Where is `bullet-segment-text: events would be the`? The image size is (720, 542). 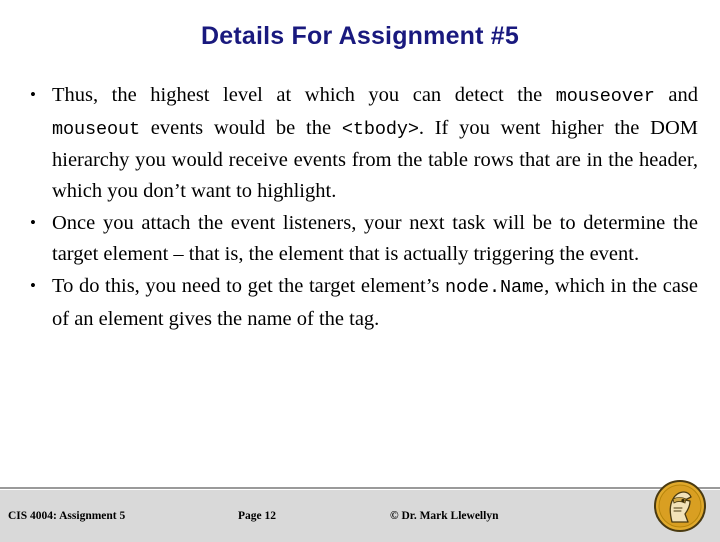 bullet-segment-text: events would be the is located at coordinates (241, 127).